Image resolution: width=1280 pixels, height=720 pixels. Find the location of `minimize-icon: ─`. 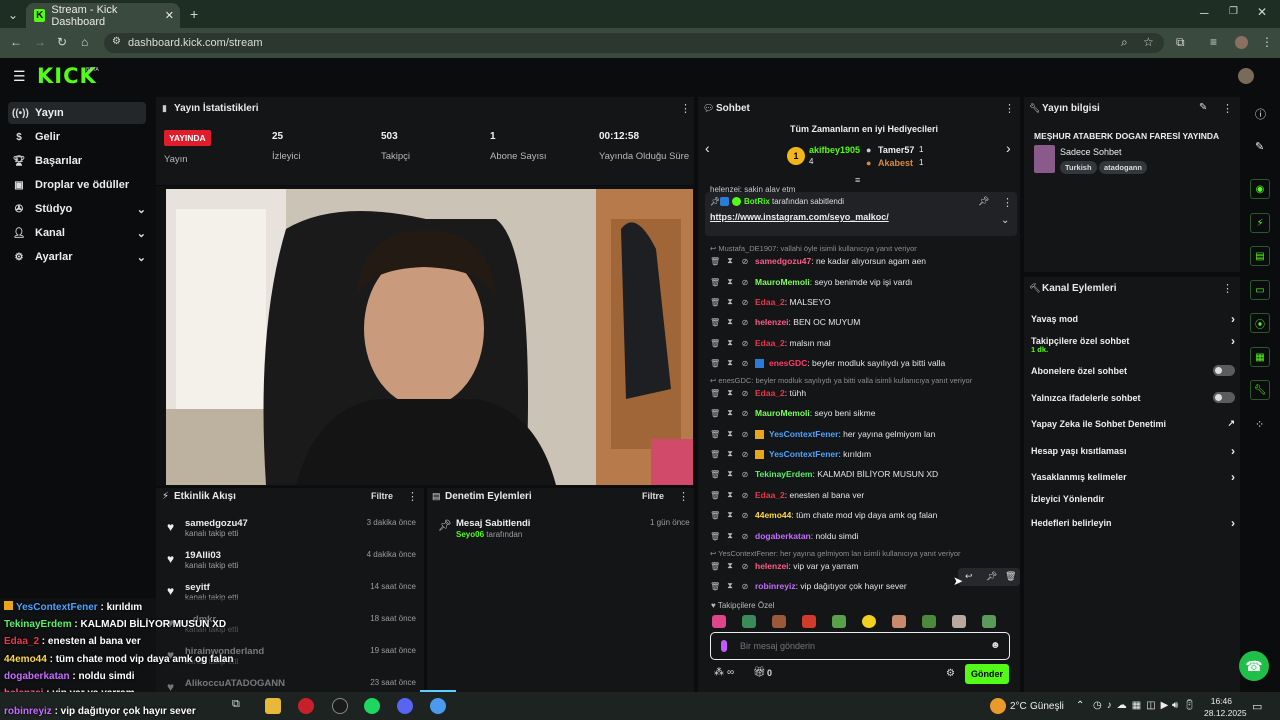

minimize-icon: ─ is located at coordinates (1204, 13).